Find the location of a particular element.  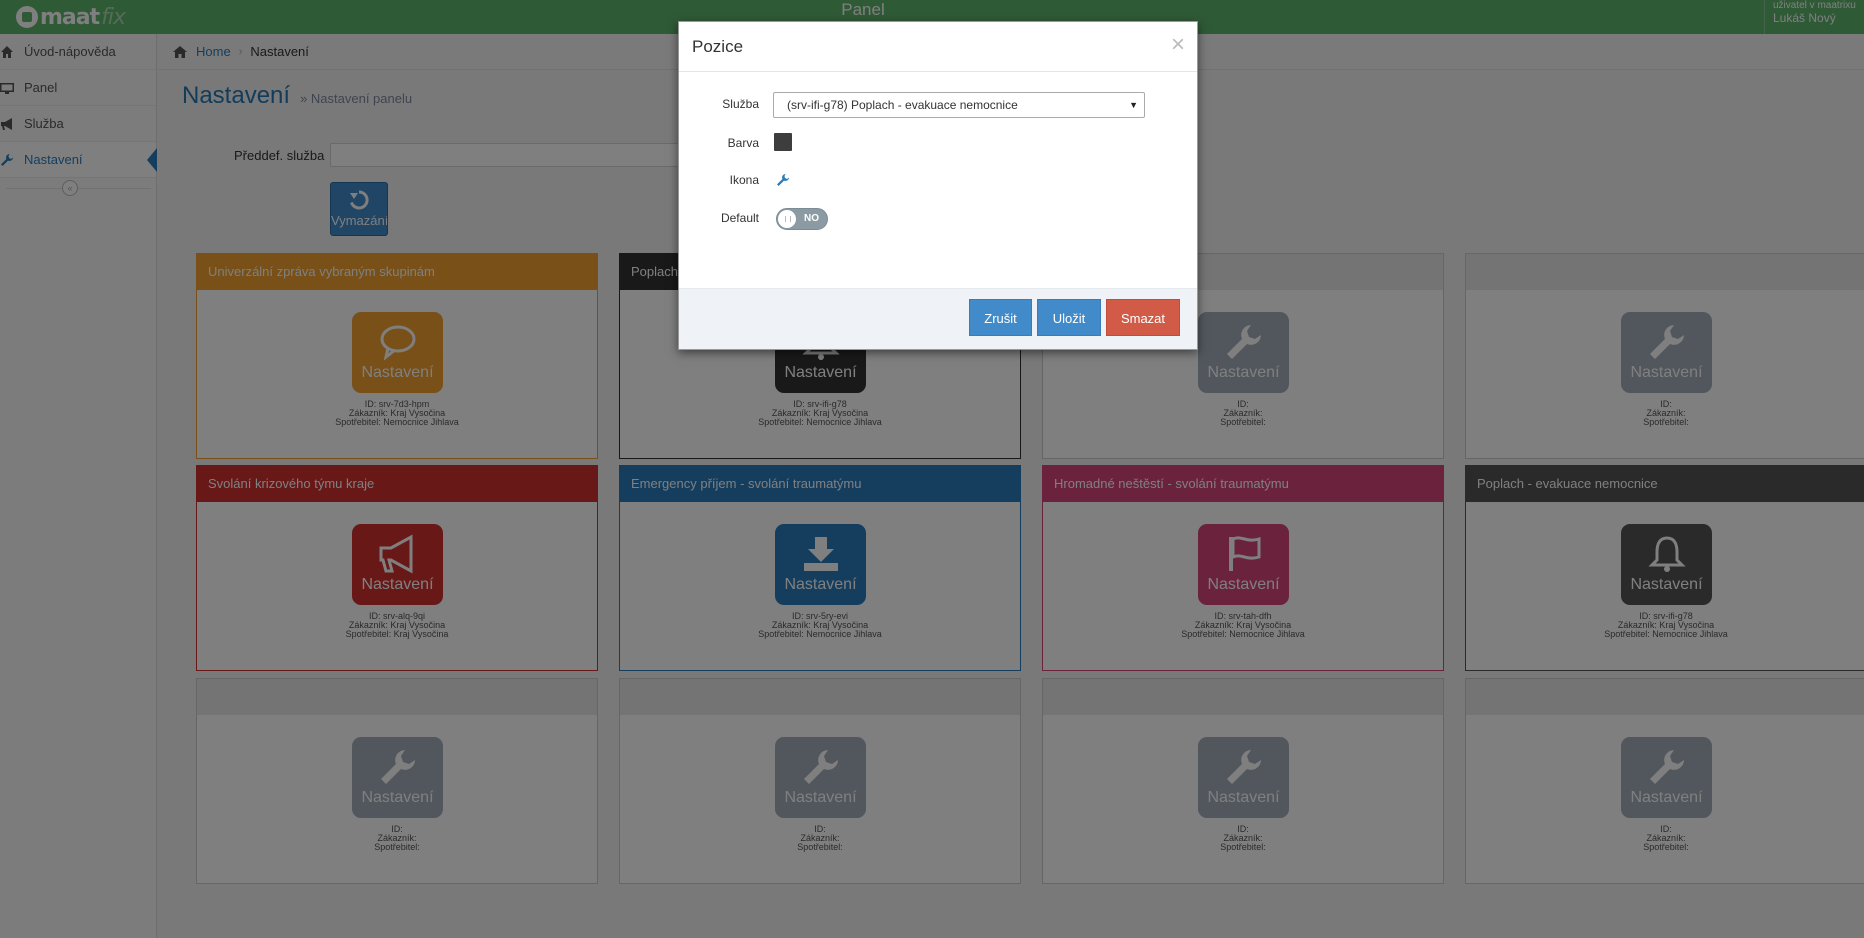

icon-row: Ikona is located at coordinates (938, 181).